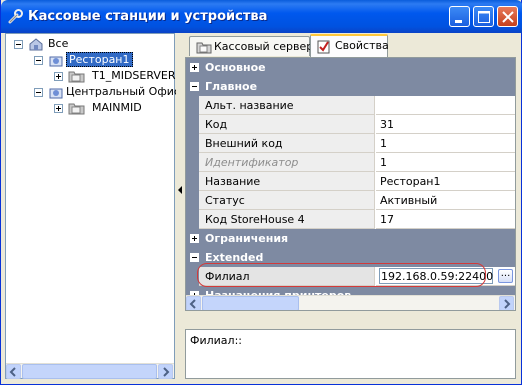  I want to click on property-value, so click(445, 105).